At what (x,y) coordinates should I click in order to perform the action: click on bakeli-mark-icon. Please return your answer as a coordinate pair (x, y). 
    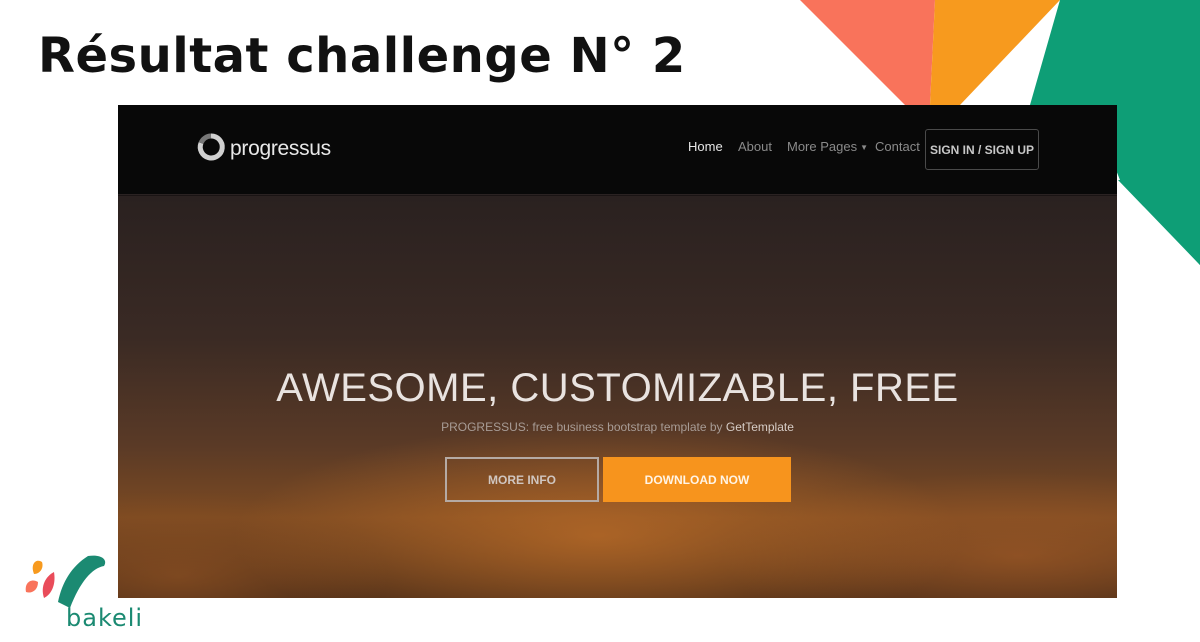
    Looking at the image, I should click on (65, 581).